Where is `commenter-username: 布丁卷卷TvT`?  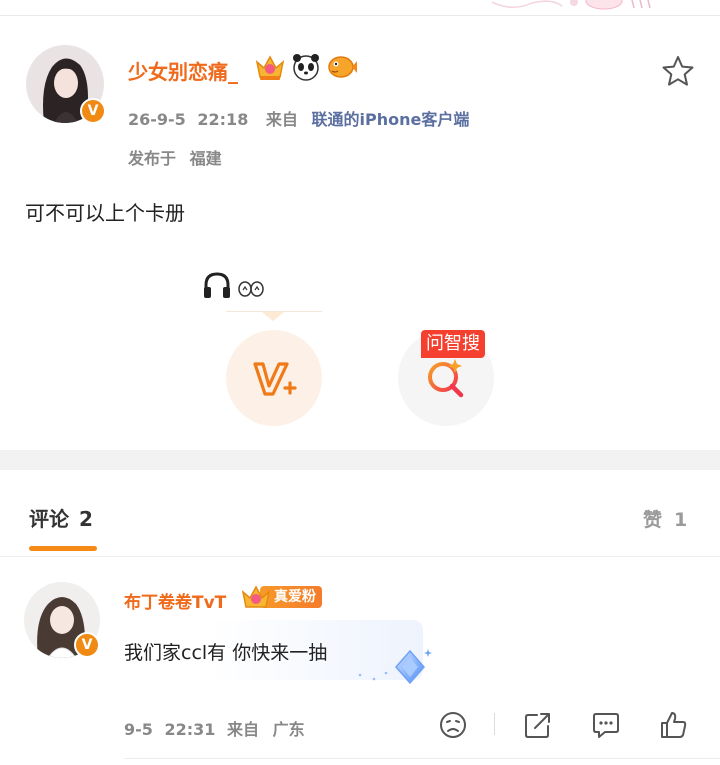
commenter-username: 布丁卷卷TvT is located at coordinates (175, 600).